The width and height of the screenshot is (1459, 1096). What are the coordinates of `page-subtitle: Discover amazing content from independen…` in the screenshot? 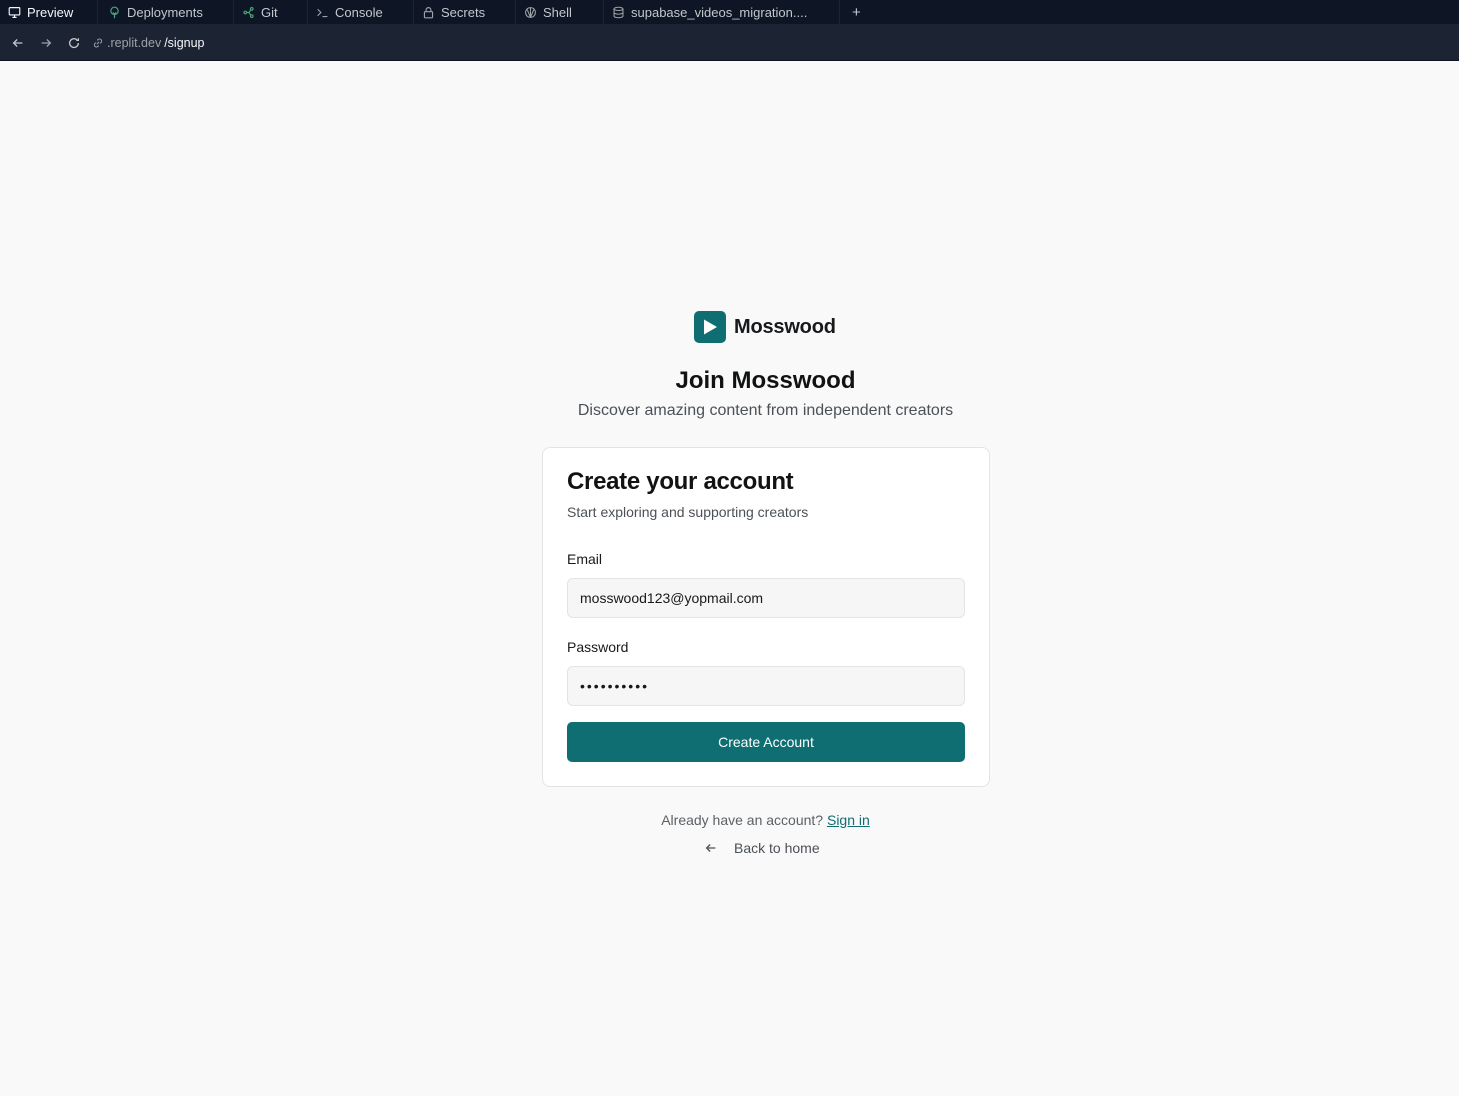 It's located at (765, 410).